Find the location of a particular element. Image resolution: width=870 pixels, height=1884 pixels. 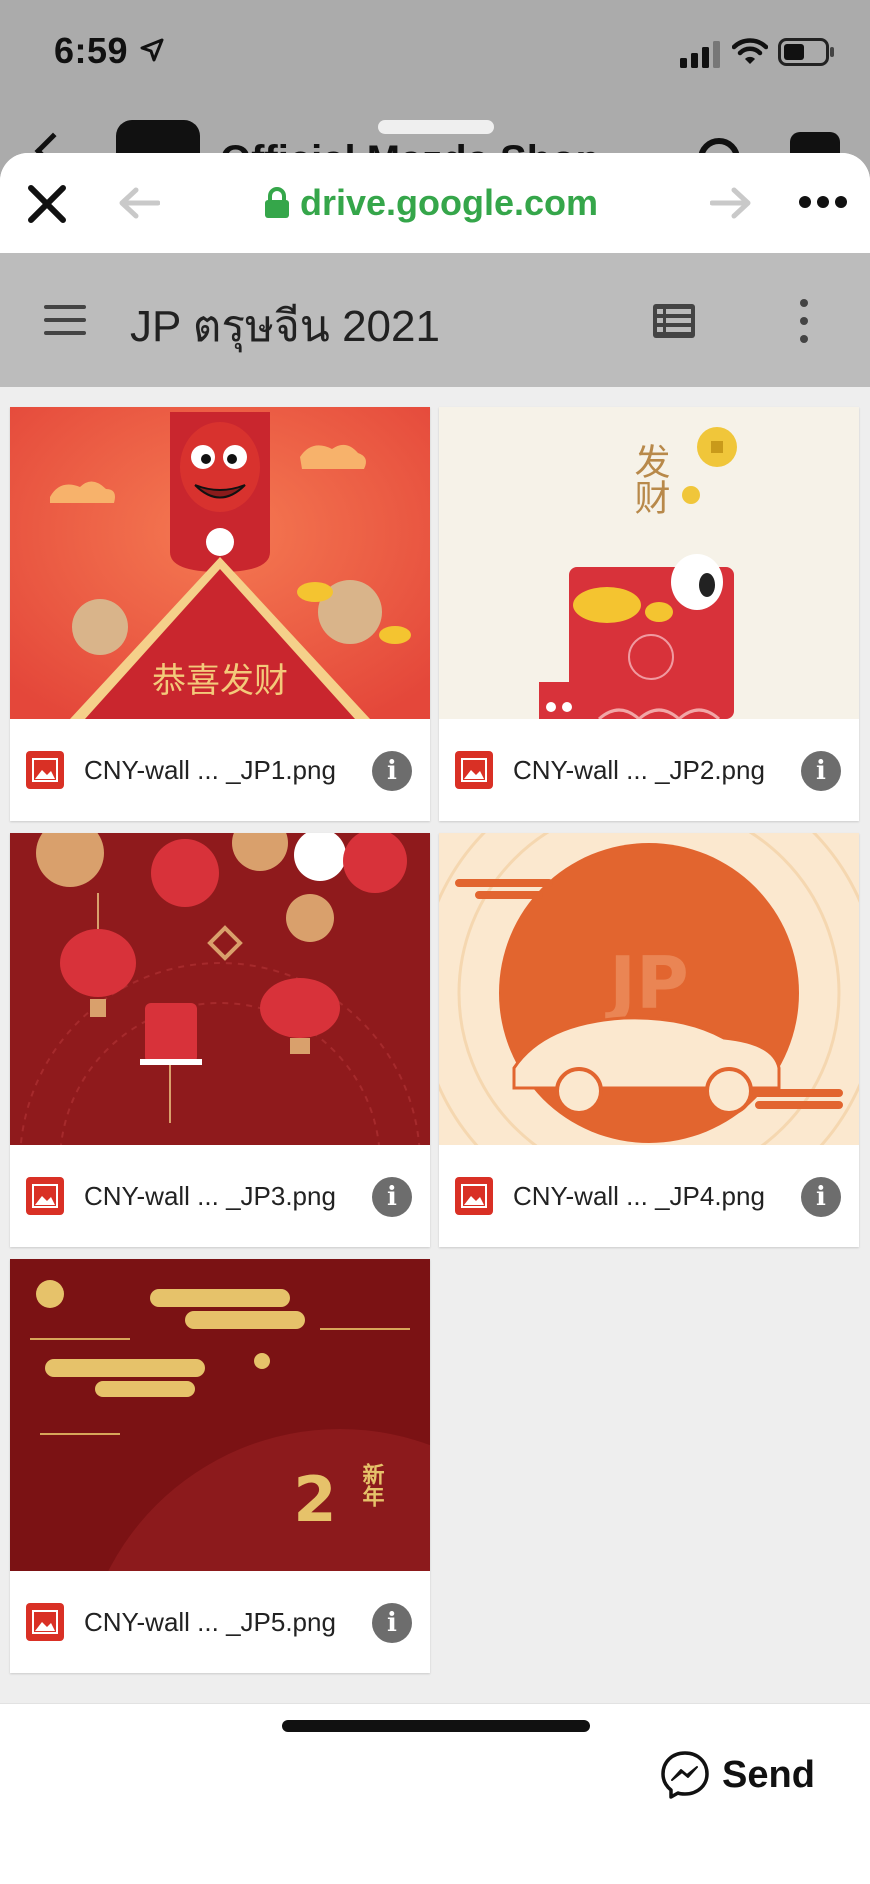

home-indicator is located at coordinates (436, 1726).